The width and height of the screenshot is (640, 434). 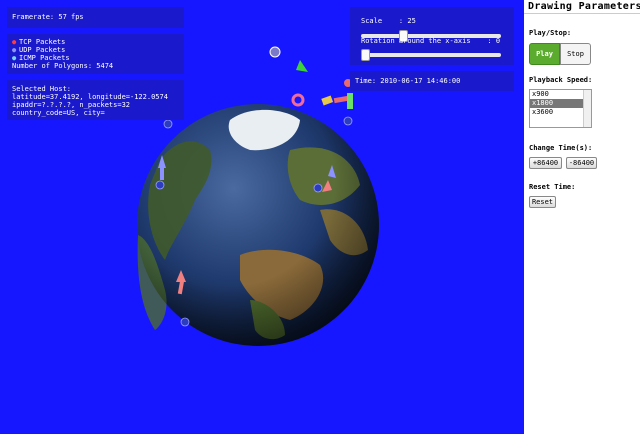 I want to click on host-coords: latitude=37.4192, longitude=-122.0574, so click(x=90, y=97).